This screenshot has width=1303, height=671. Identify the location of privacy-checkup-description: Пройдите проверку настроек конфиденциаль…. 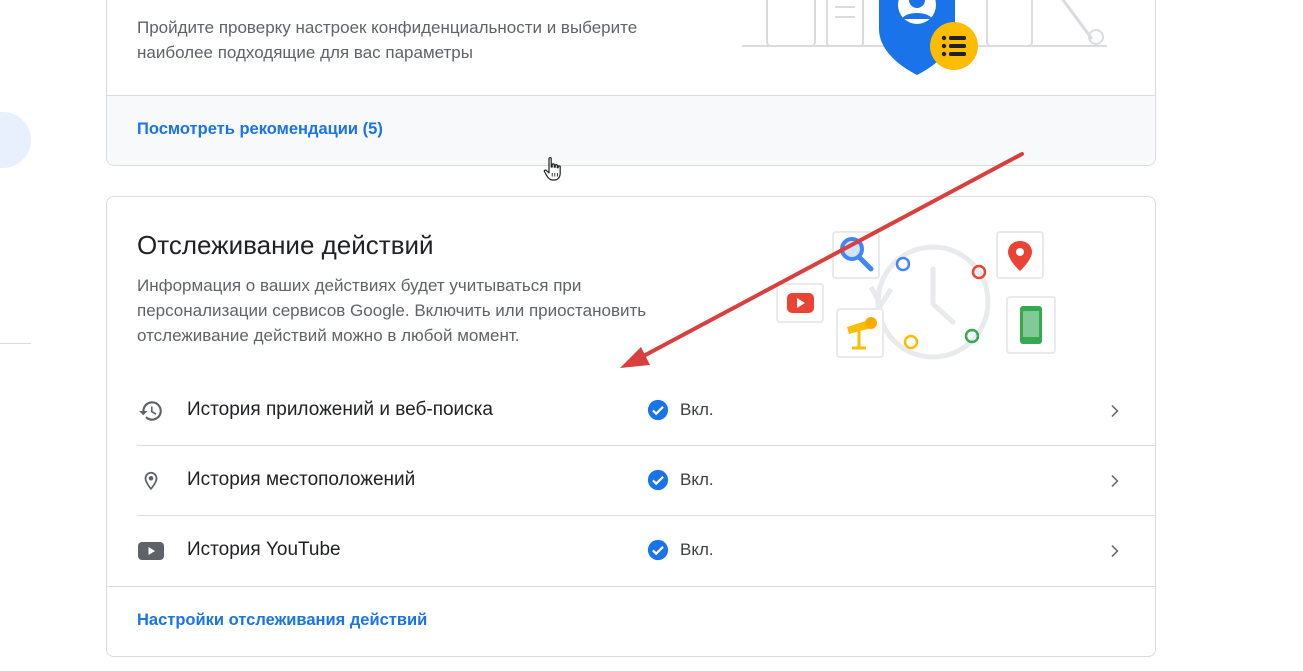
(387, 40).